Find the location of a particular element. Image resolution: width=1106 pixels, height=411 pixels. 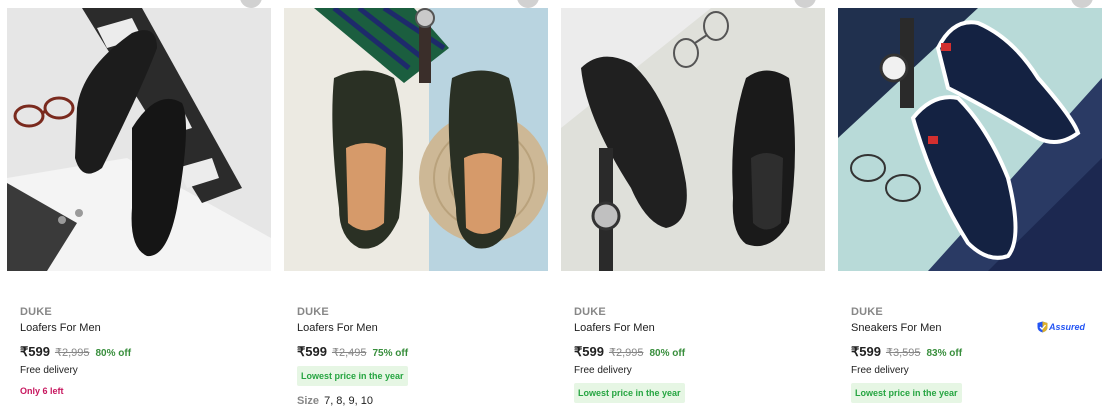

price-row: ₹599 ₹3,595 83% off is located at coordinates (973, 352).